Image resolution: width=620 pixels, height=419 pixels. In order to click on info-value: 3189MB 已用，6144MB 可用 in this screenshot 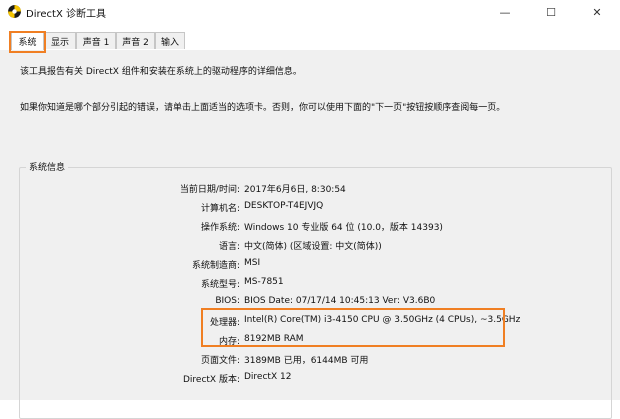, I will do `click(306, 361)`.